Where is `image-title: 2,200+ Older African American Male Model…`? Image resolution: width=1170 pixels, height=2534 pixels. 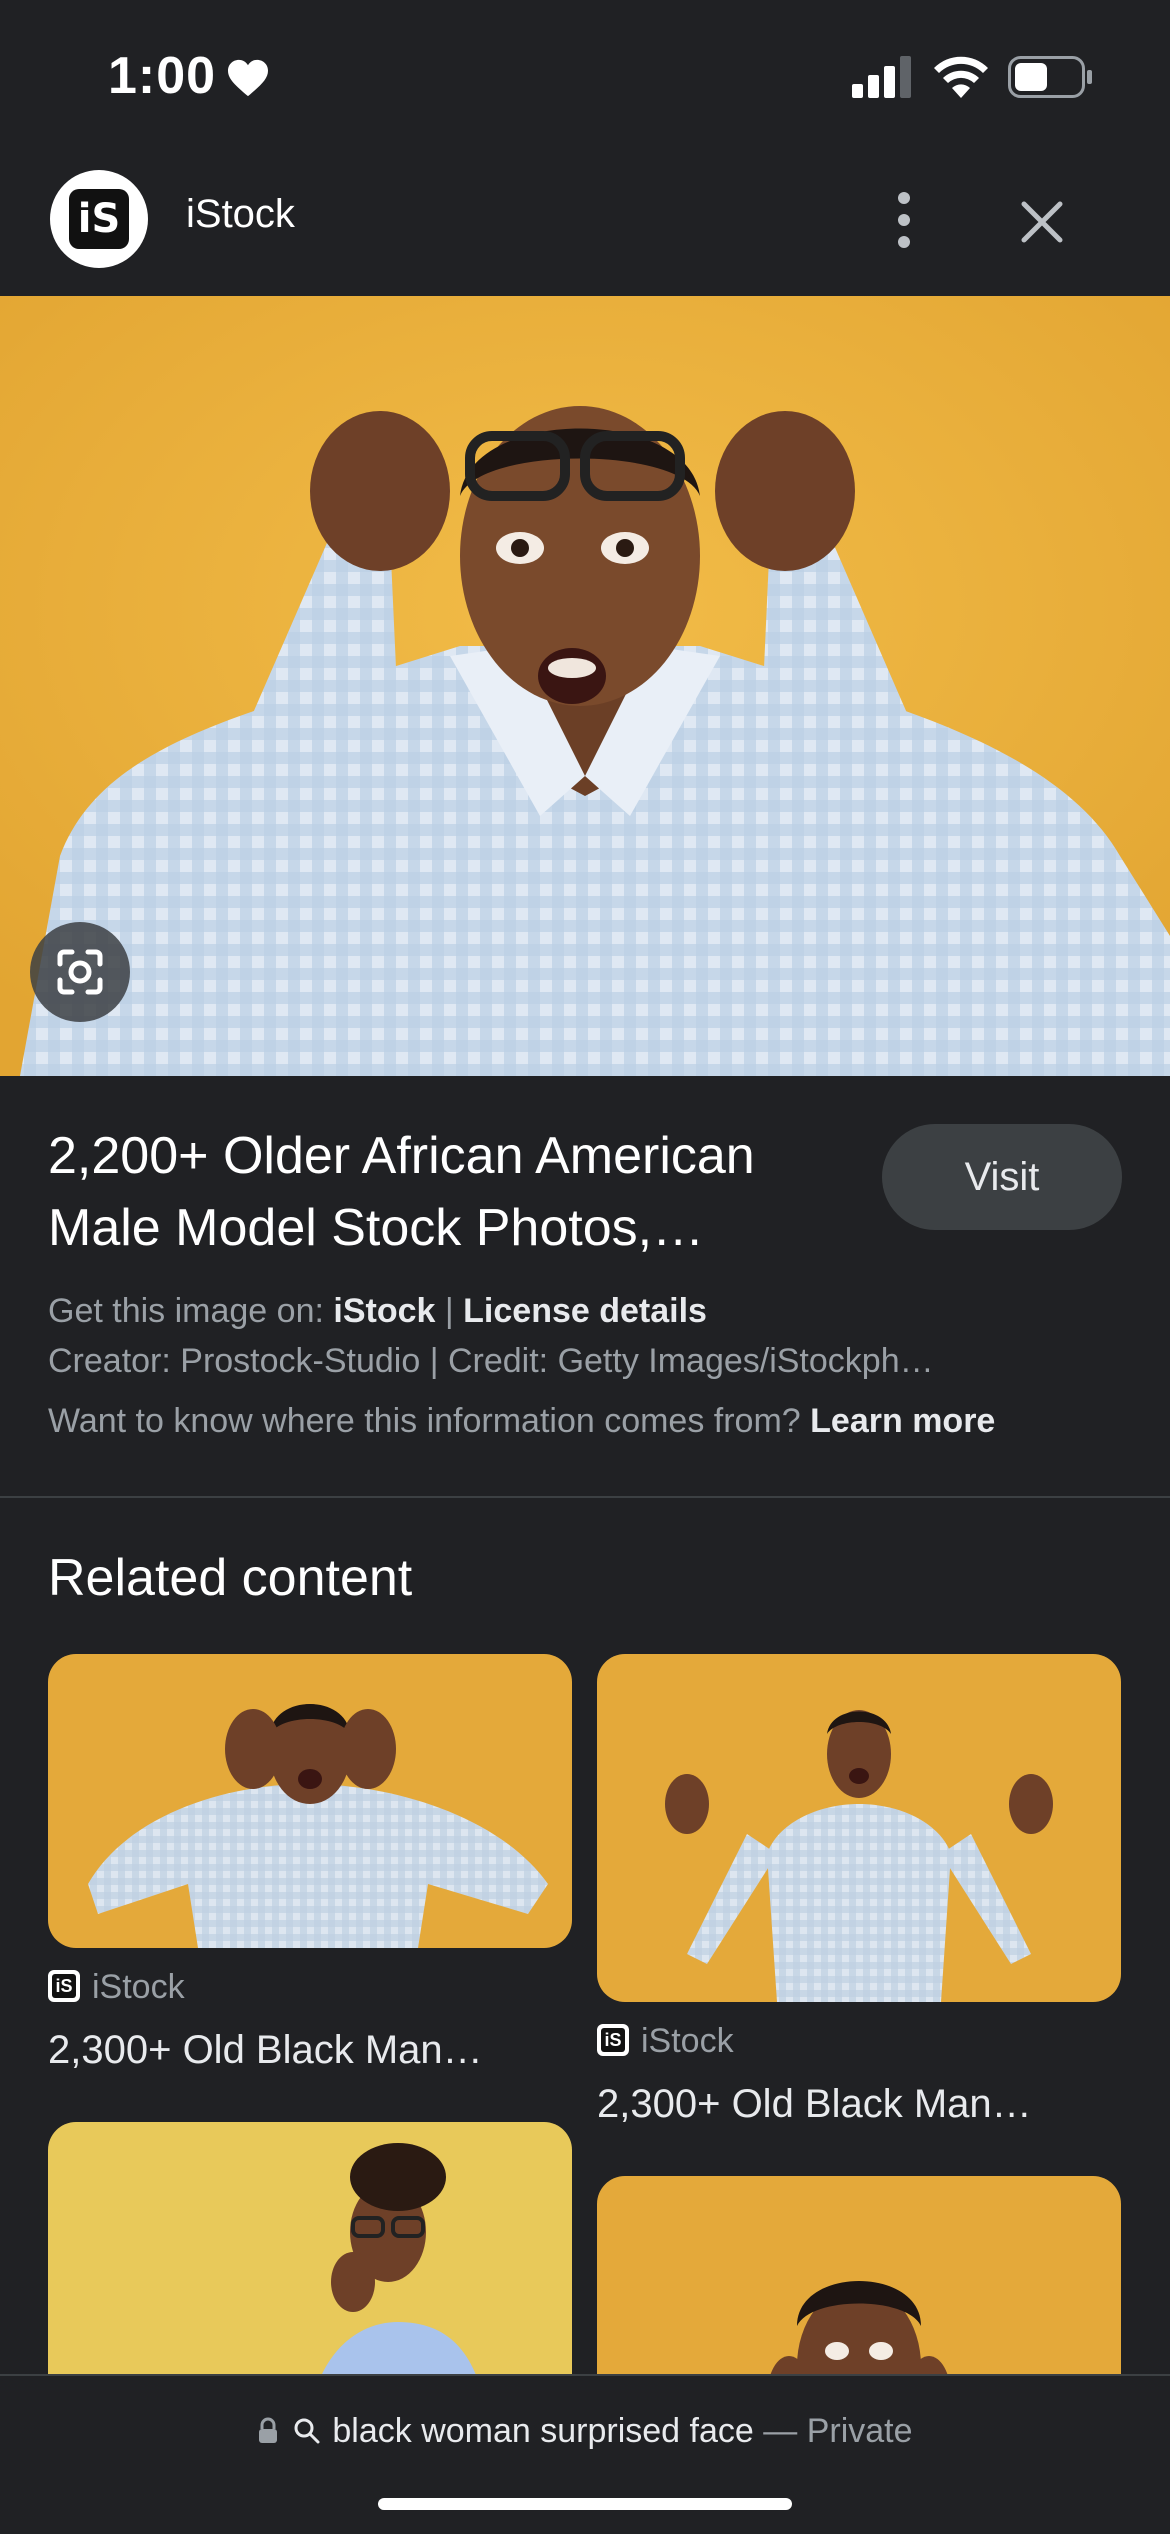
image-title: 2,200+ Older African American Male Model… is located at coordinates (448, 1192).